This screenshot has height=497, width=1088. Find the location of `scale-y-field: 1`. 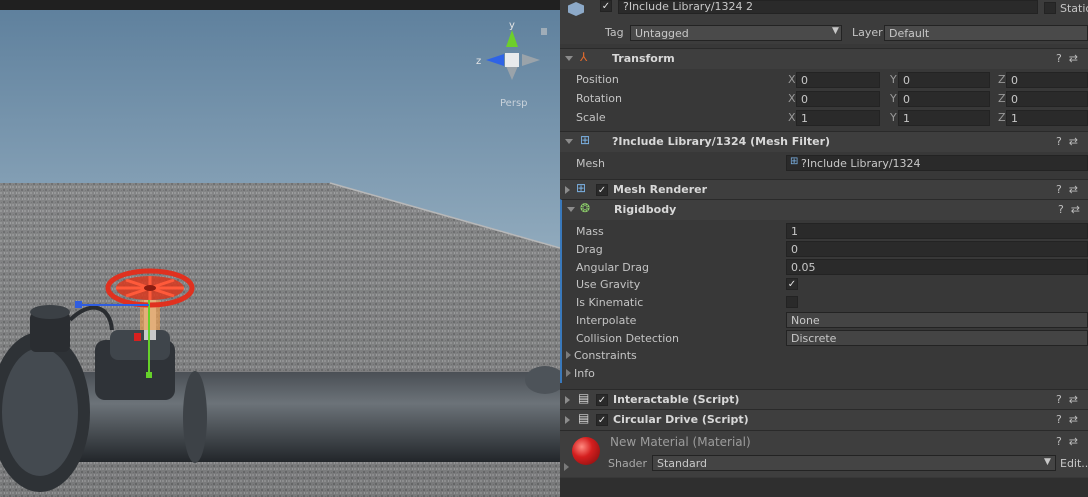

scale-y-field: 1 is located at coordinates (944, 118).